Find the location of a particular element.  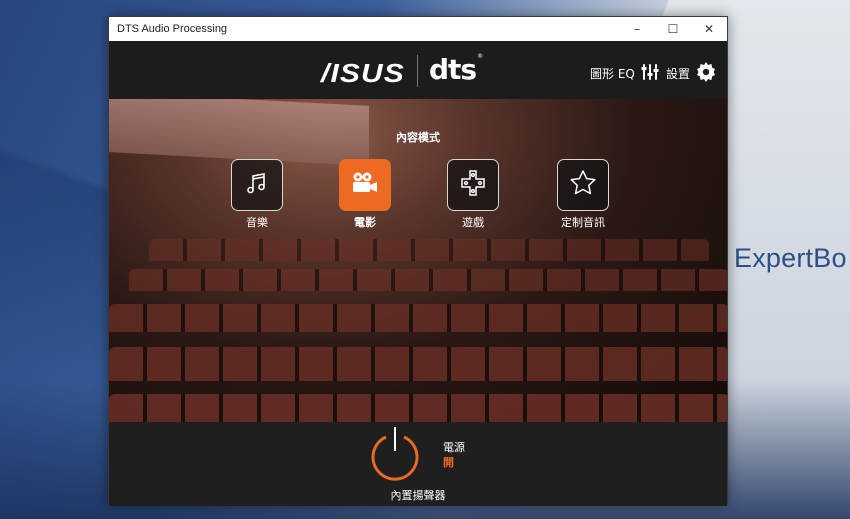

power-state: 開 is located at coordinates (448, 462).